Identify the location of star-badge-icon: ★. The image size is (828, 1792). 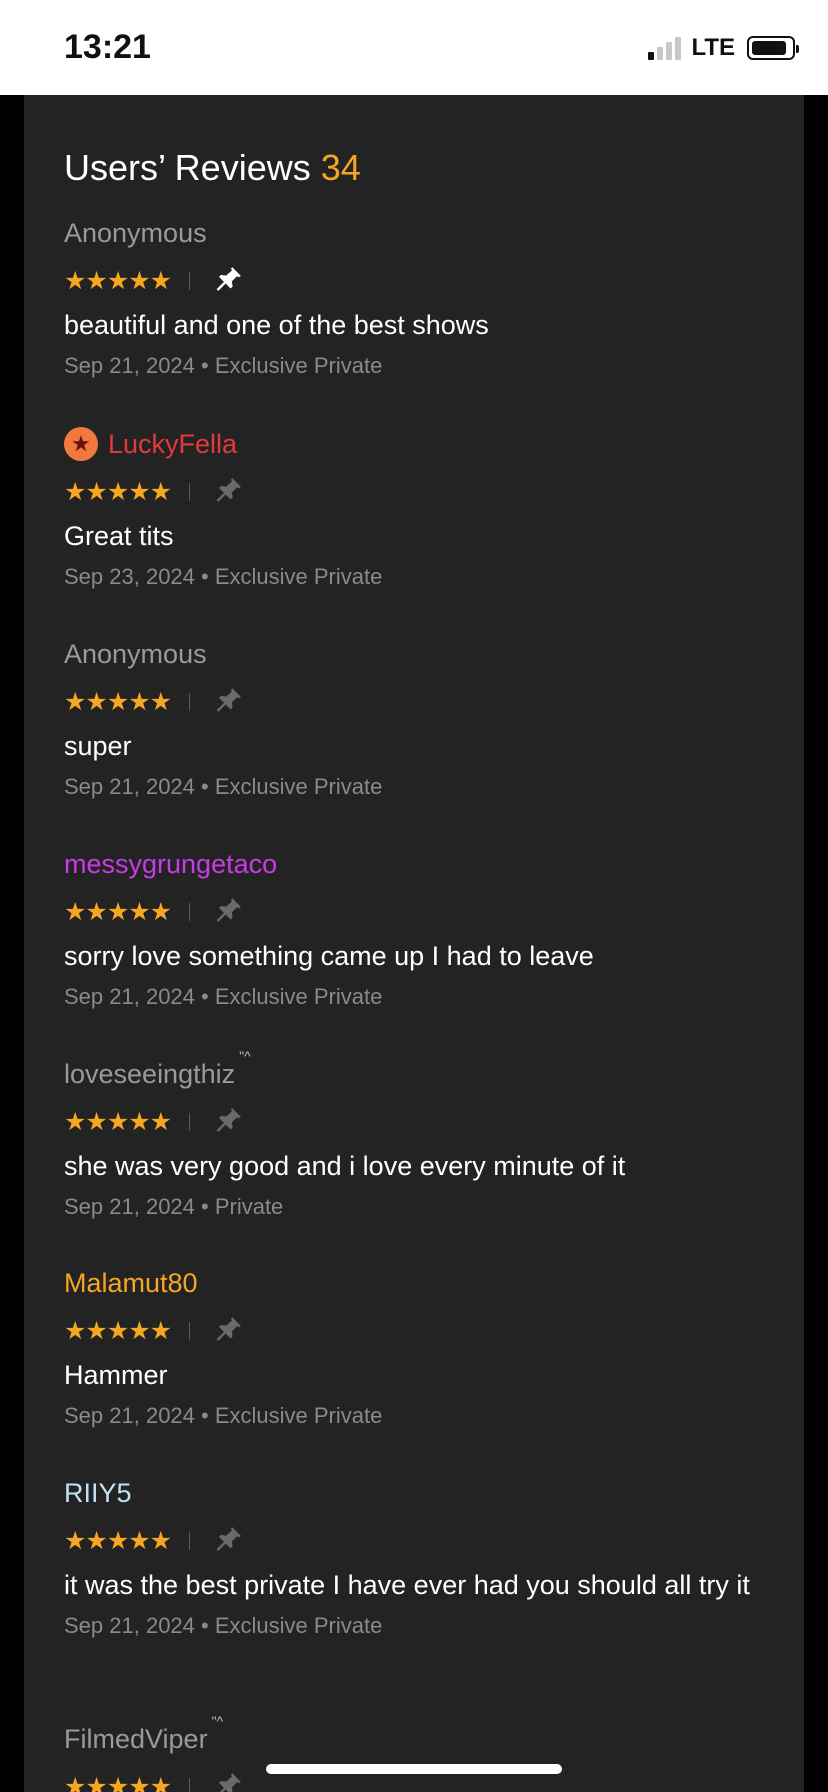
(81, 444).